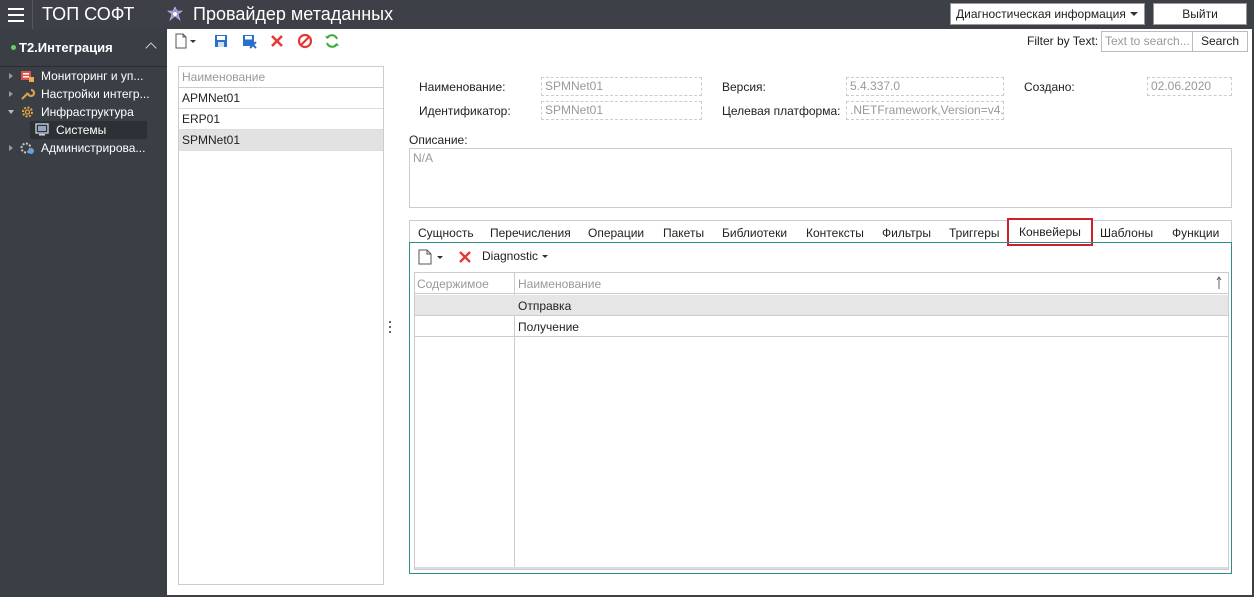 The image size is (1254, 597). Describe the element at coordinates (462, 87) in the screenshot. I see `name-label: Наименование:` at that location.